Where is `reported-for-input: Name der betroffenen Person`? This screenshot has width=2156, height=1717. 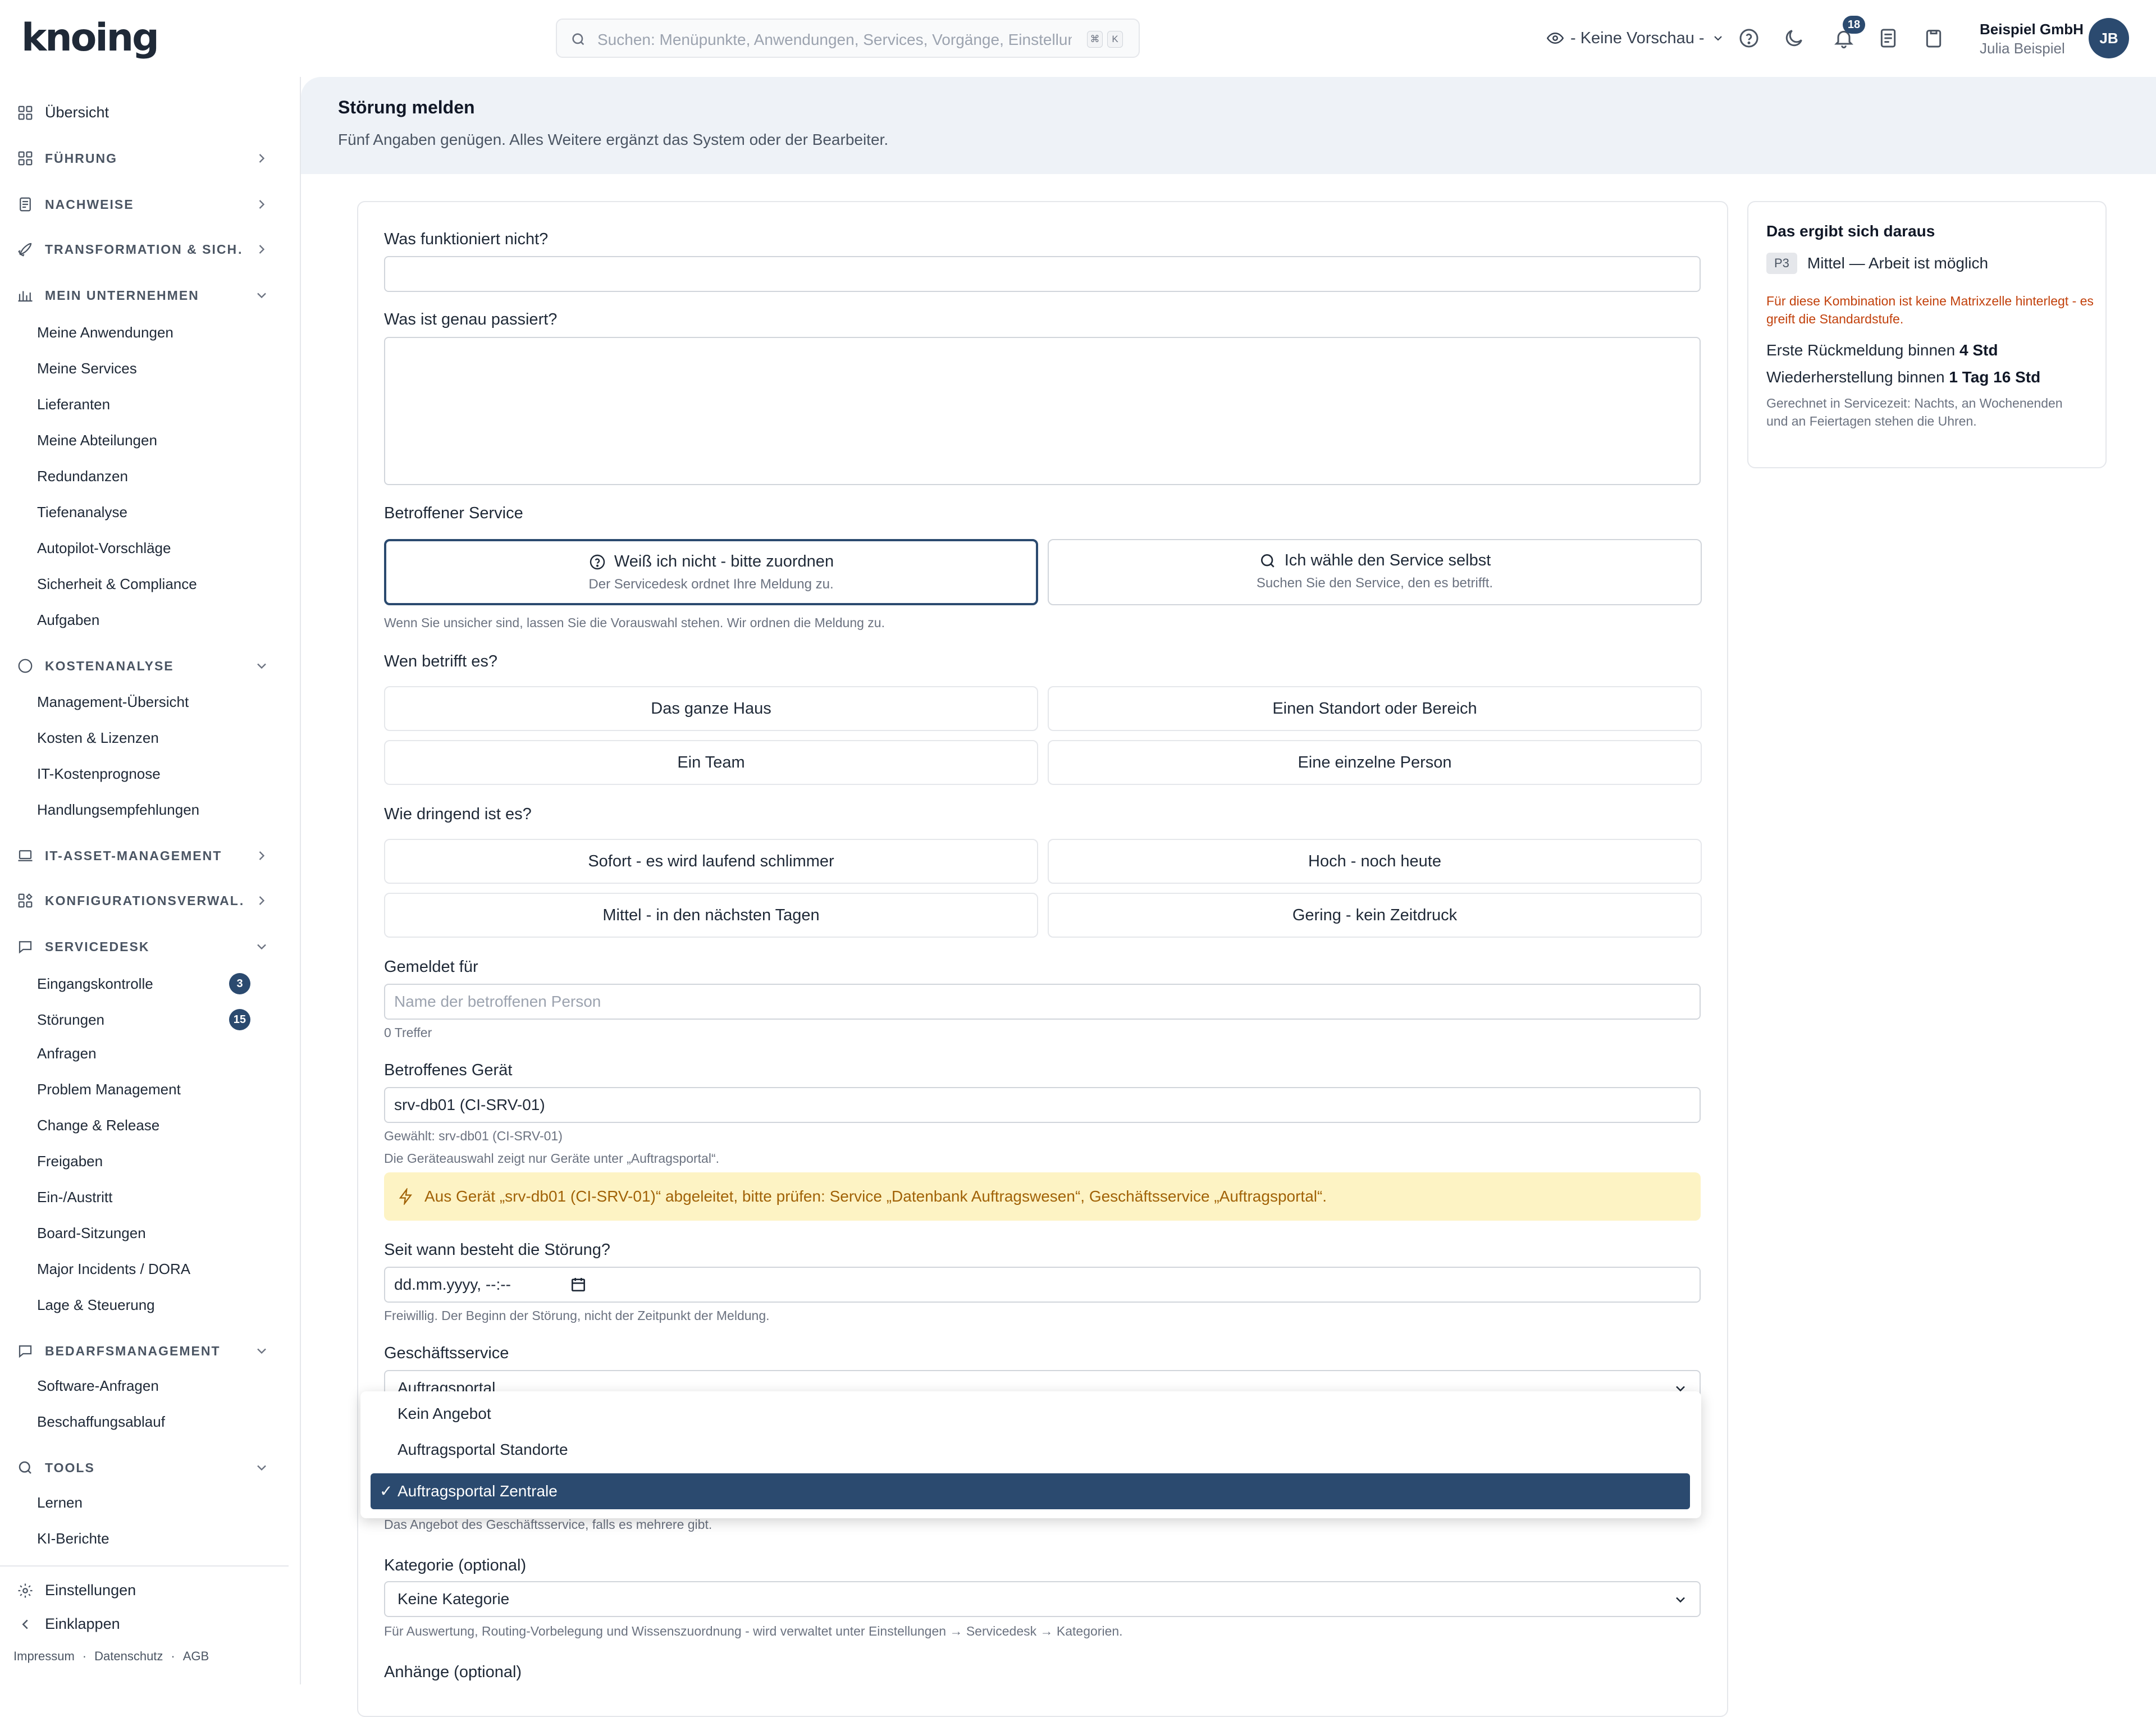
reported-for-input: Name der betroffenen Person is located at coordinates (1042, 1002).